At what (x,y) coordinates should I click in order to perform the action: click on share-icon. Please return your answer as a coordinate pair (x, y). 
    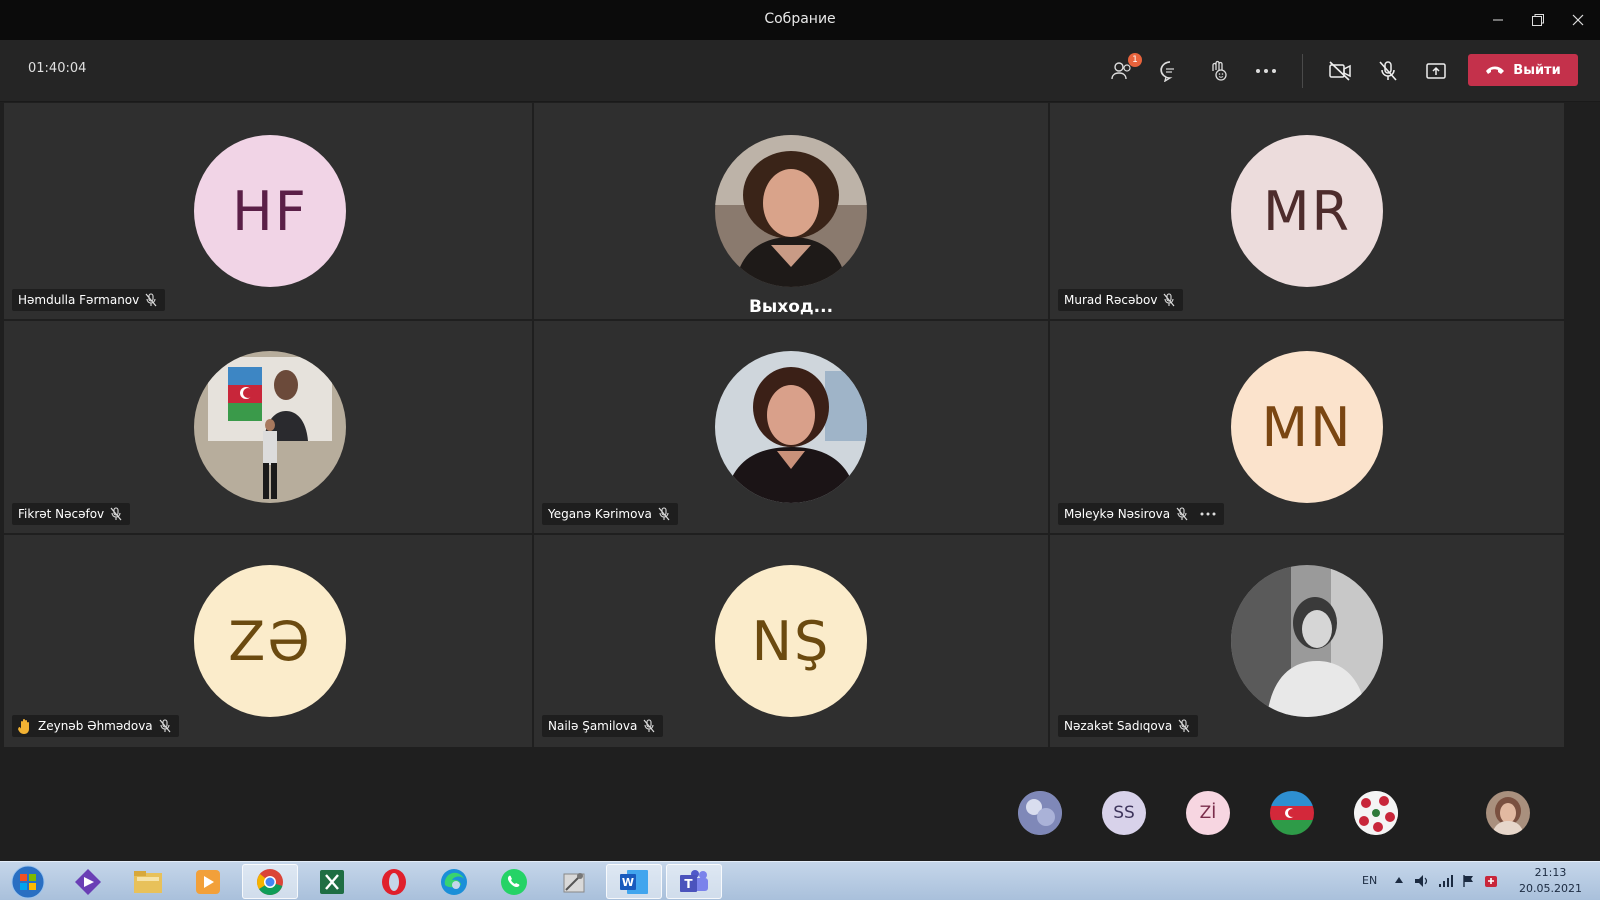
    Looking at the image, I should click on (1436, 71).